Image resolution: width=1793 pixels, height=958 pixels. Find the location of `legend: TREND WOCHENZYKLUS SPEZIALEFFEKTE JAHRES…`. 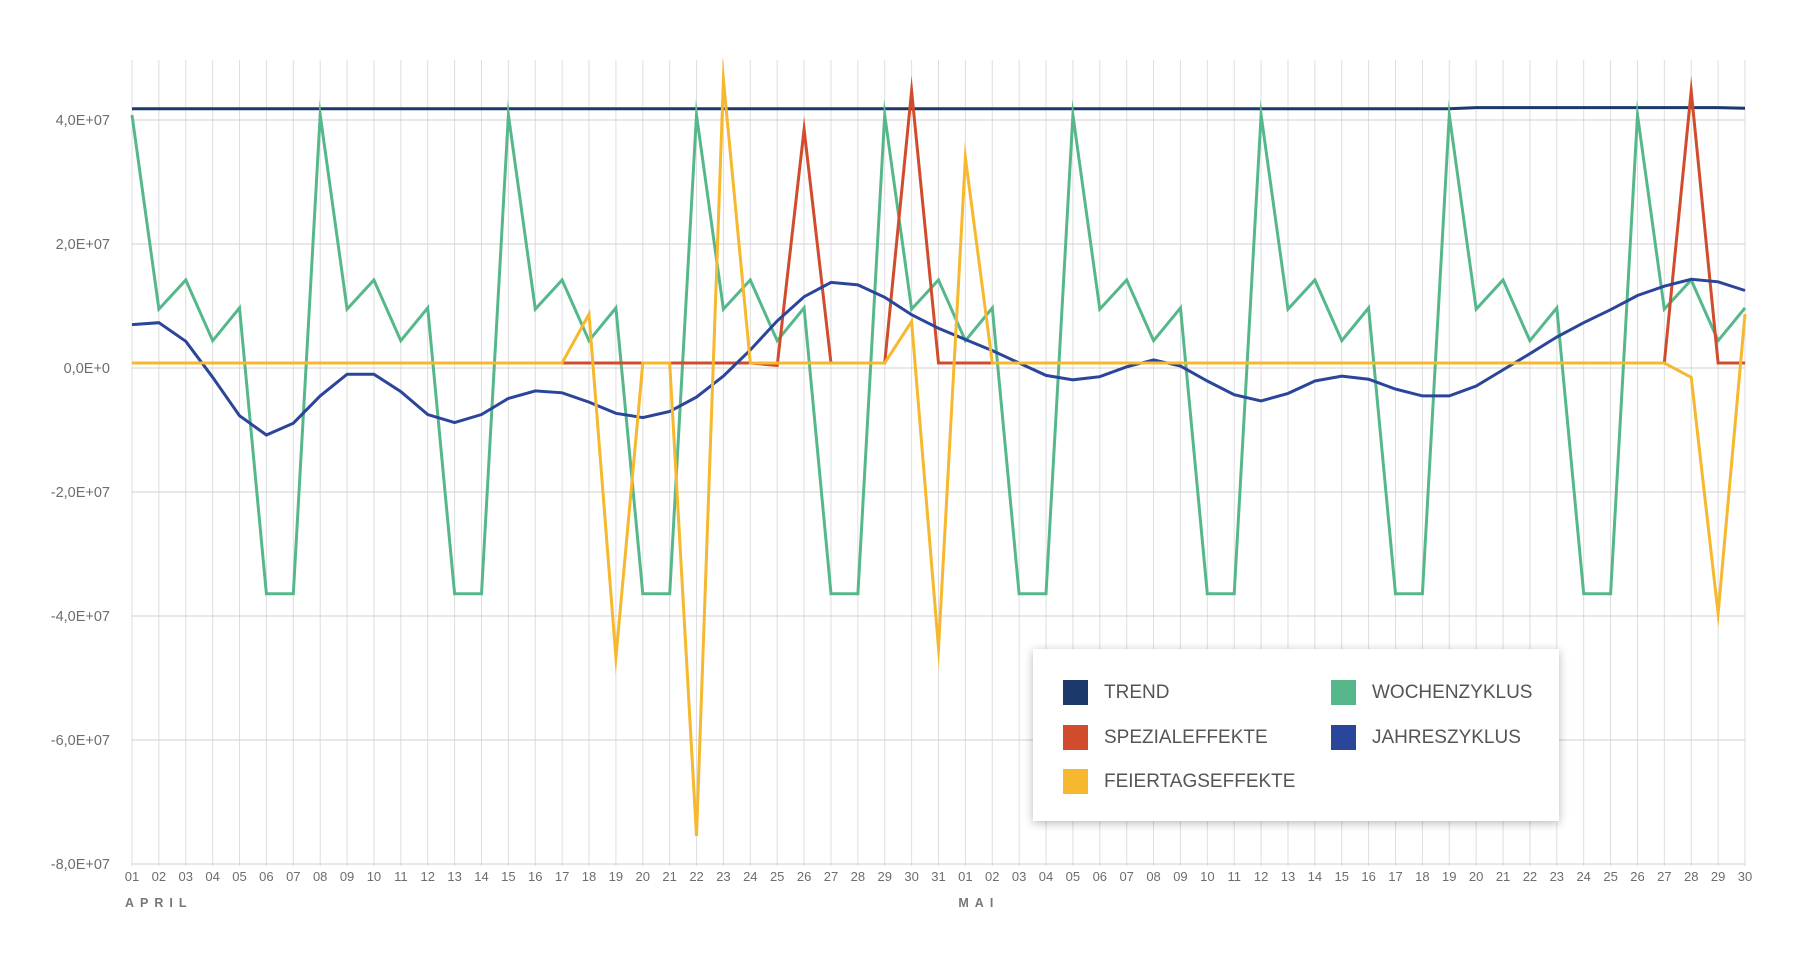

legend: TREND WOCHENZYKLUS SPEZIALEFFEKTE JAHRES… is located at coordinates (1296, 735).